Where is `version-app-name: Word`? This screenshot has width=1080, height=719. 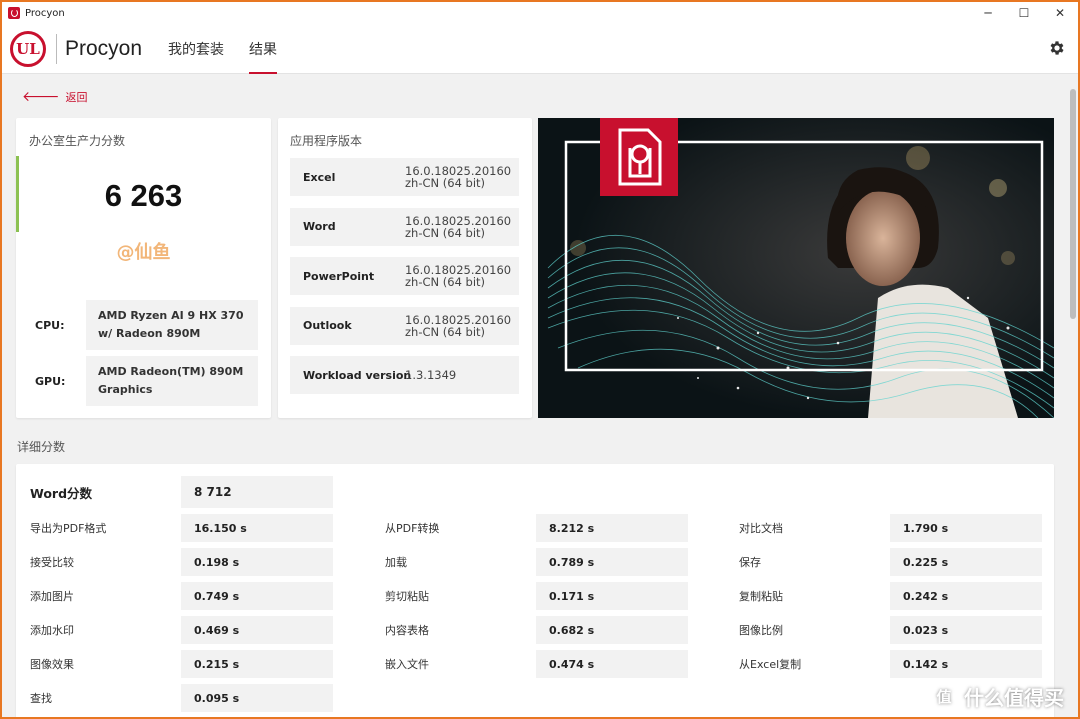
version-app-name: Word is located at coordinates (319, 226).